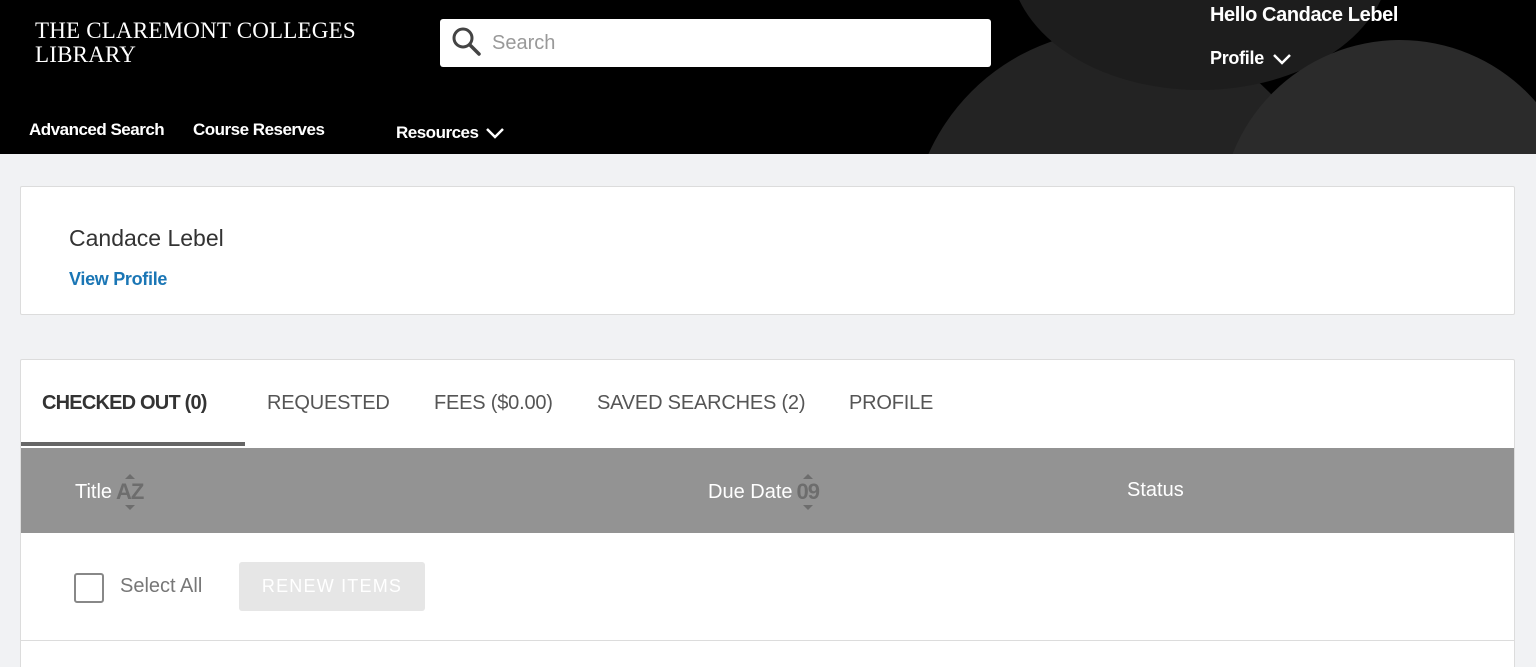 This screenshot has width=1536, height=667. I want to click on table-header: Title AZ Due Date 09 Status, so click(767, 490).